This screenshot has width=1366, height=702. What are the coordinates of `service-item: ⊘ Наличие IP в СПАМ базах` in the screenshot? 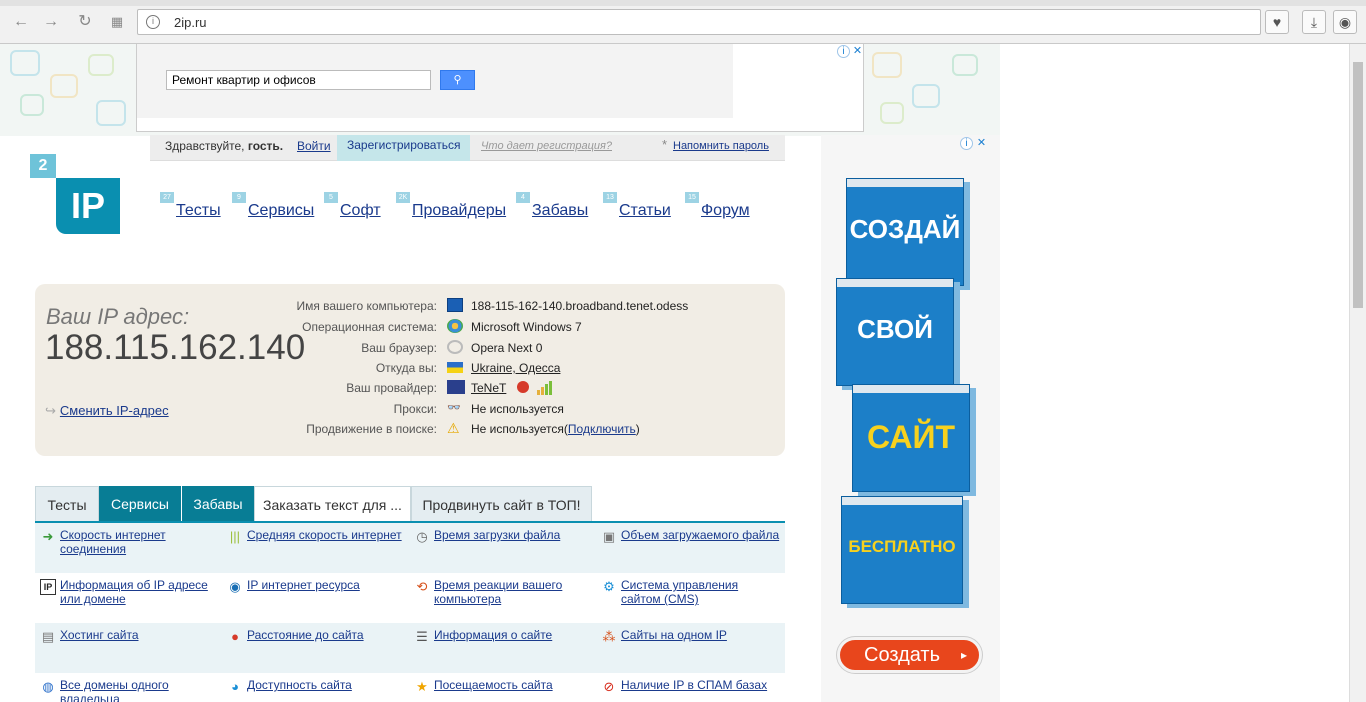 It's located at (689, 687).